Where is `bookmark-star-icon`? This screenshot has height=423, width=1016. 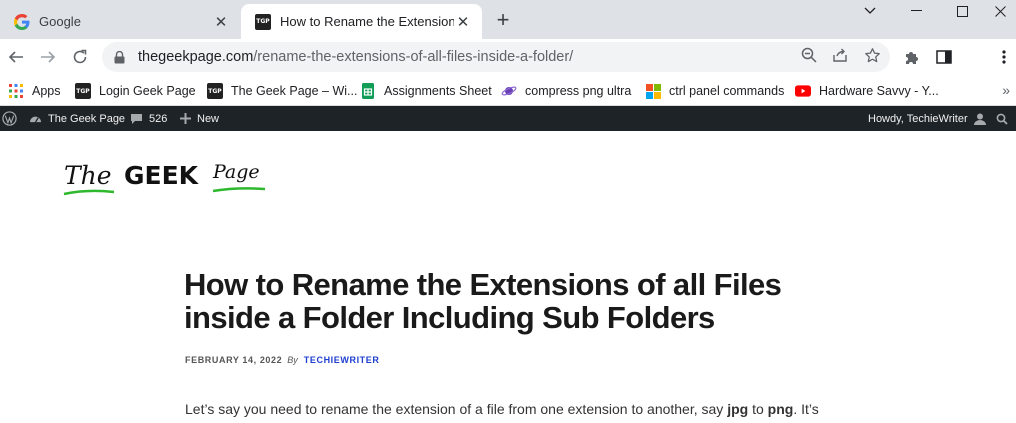
bookmark-star-icon is located at coordinates (872, 55).